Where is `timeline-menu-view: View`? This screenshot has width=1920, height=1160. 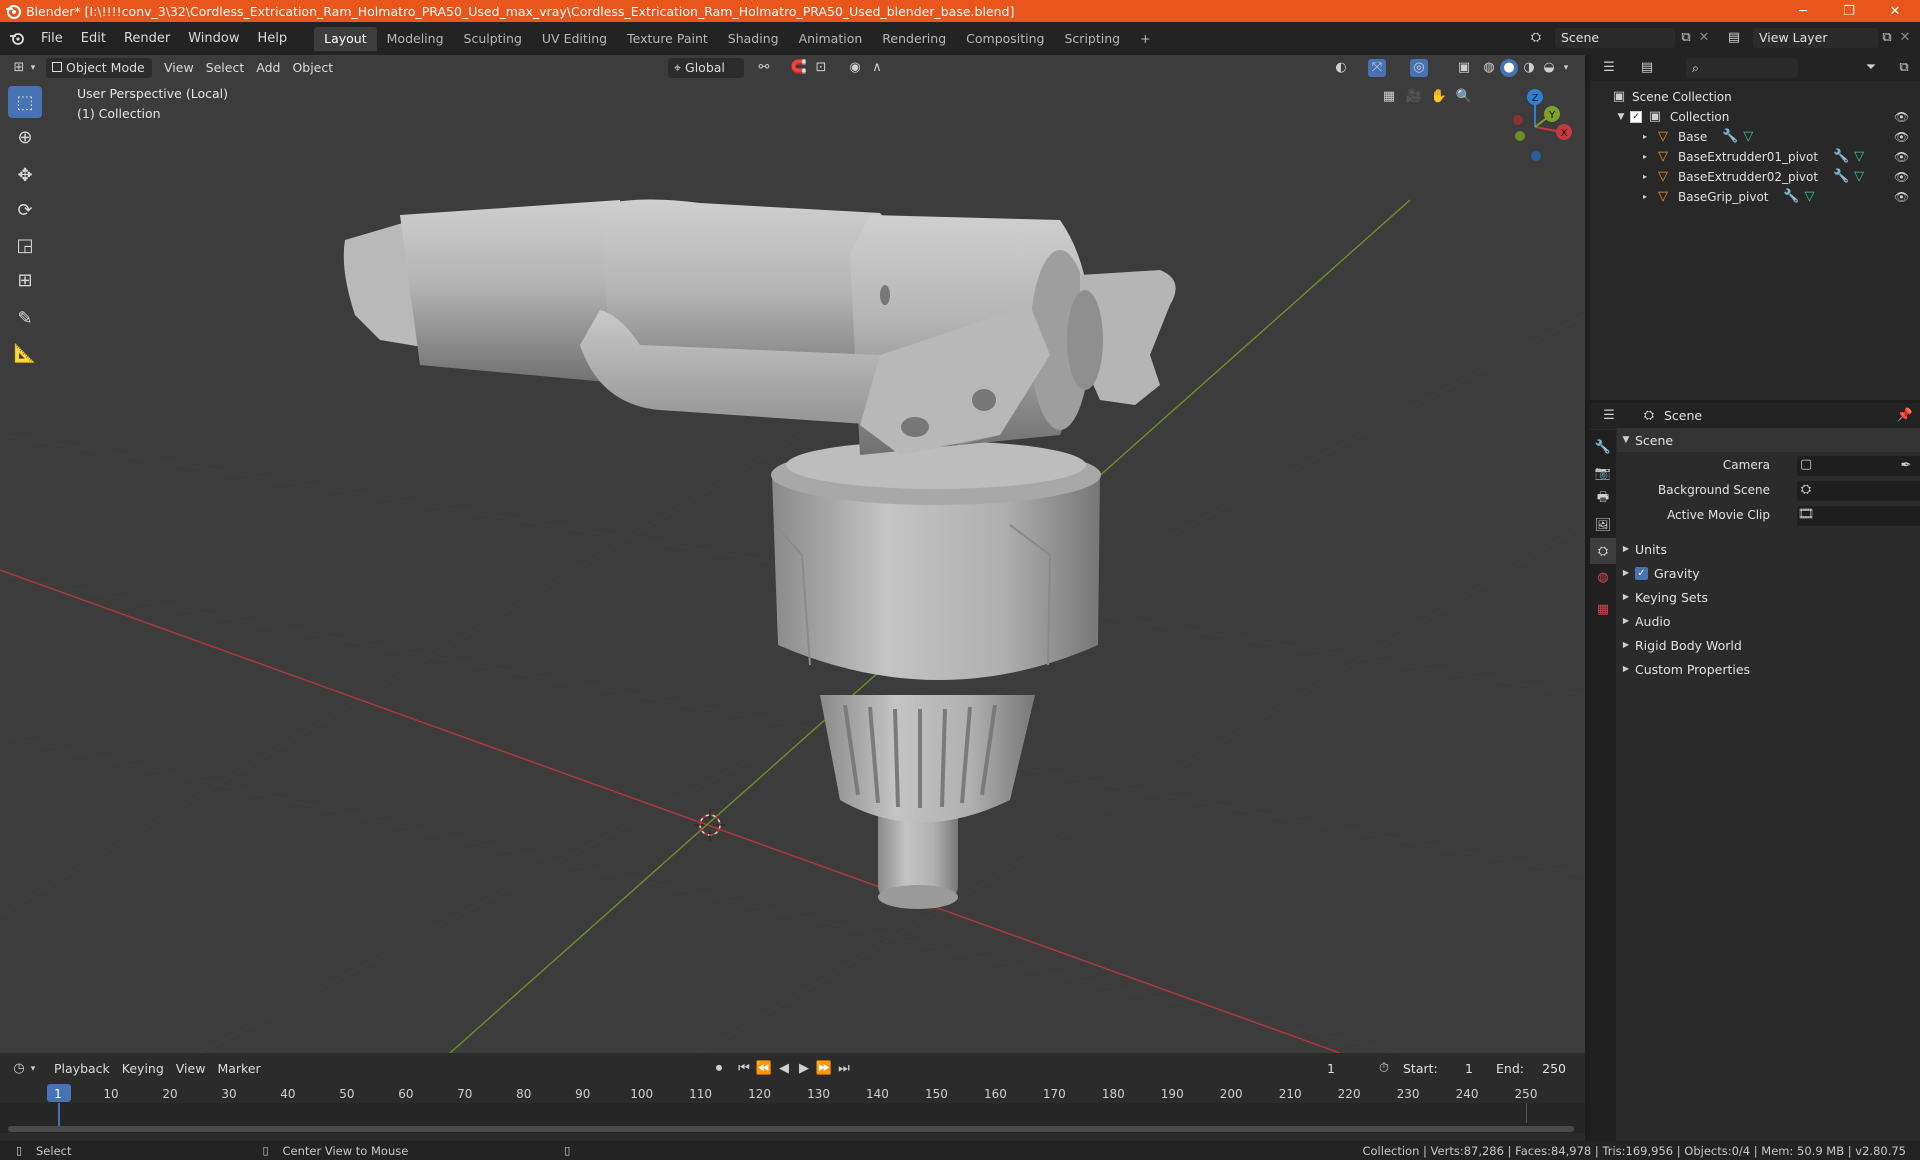 timeline-menu-view: View is located at coordinates (191, 1069).